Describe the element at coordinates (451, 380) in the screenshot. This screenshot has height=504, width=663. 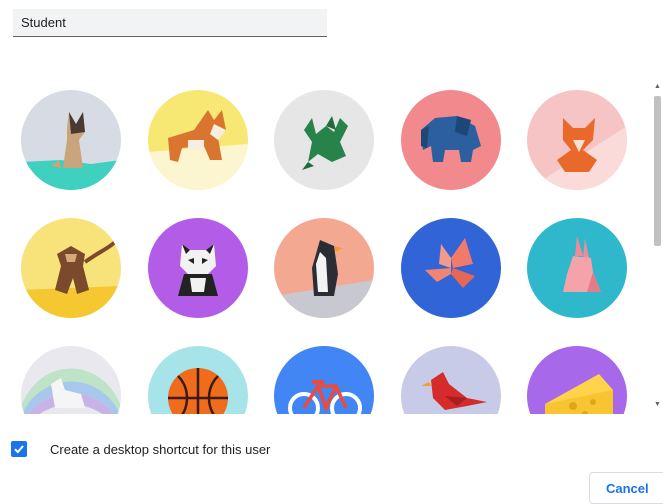
I see `avatar-origami-bird` at that location.